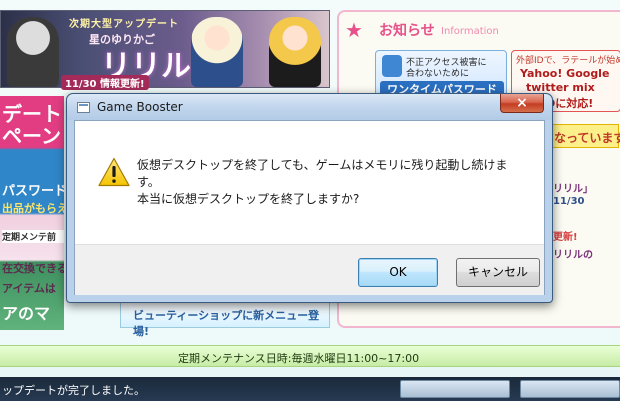  Describe the element at coordinates (398, 272) in the screenshot. I see `ok-button: OK` at that location.